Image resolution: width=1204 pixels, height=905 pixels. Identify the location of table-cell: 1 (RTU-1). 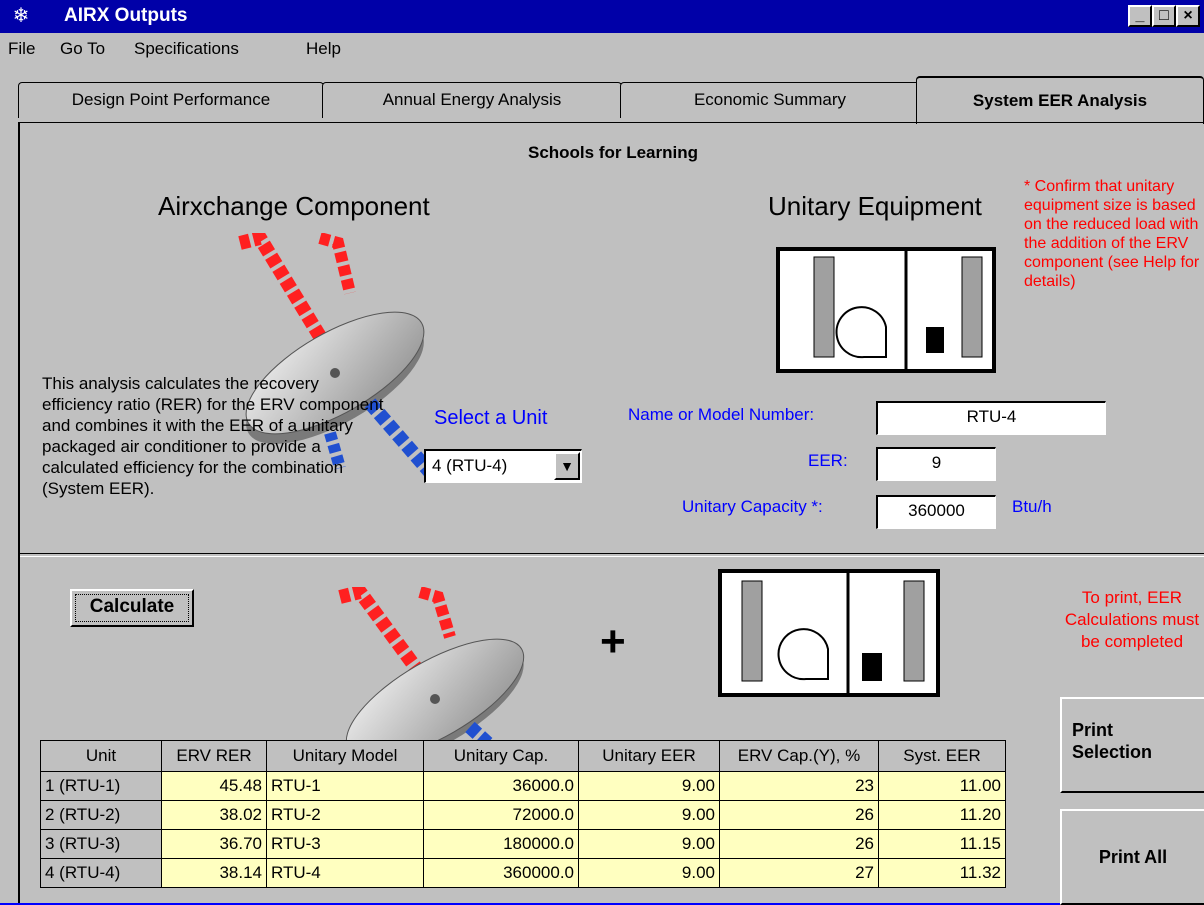
(101, 786).